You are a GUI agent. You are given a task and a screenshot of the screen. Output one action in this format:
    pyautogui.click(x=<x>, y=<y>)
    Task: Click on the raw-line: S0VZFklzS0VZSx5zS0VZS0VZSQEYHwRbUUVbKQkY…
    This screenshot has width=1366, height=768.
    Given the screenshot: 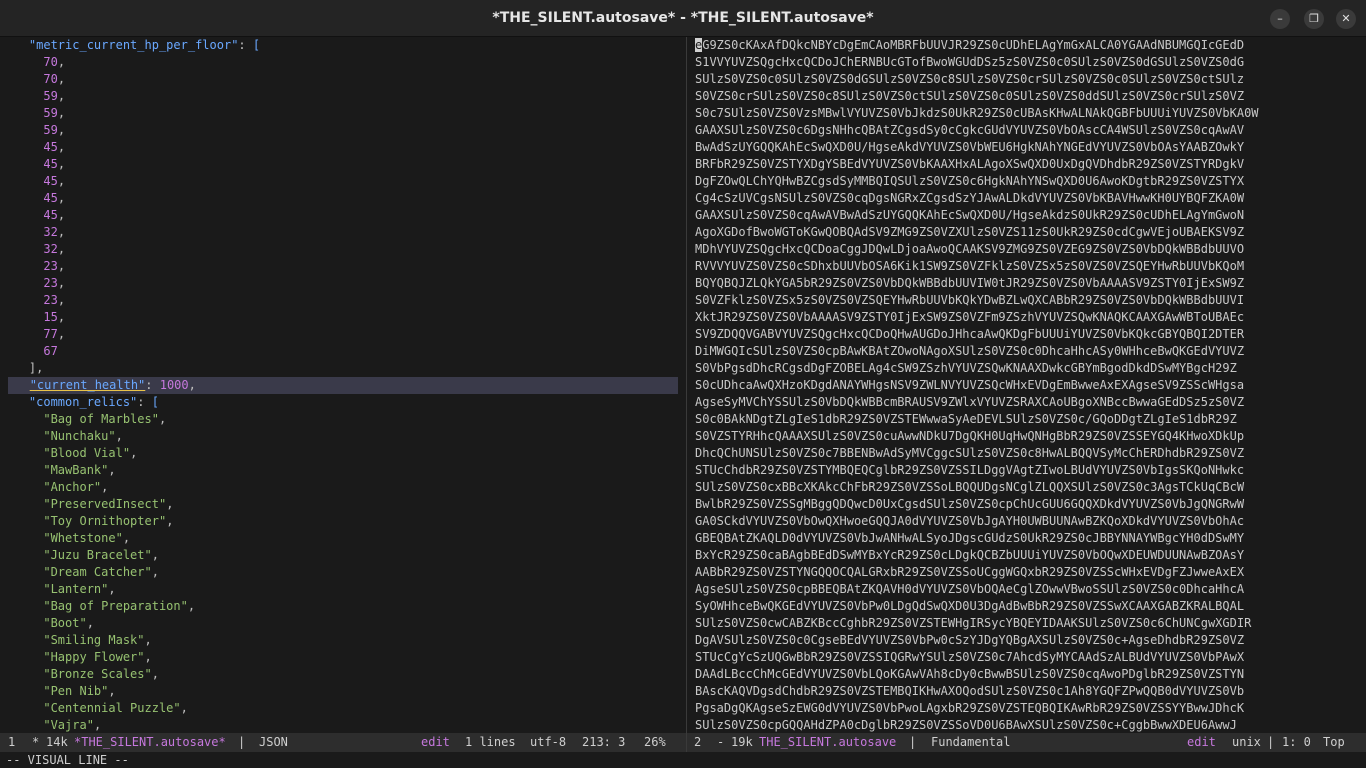 What is the action you would take?
    pyautogui.click(x=1030, y=300)
    